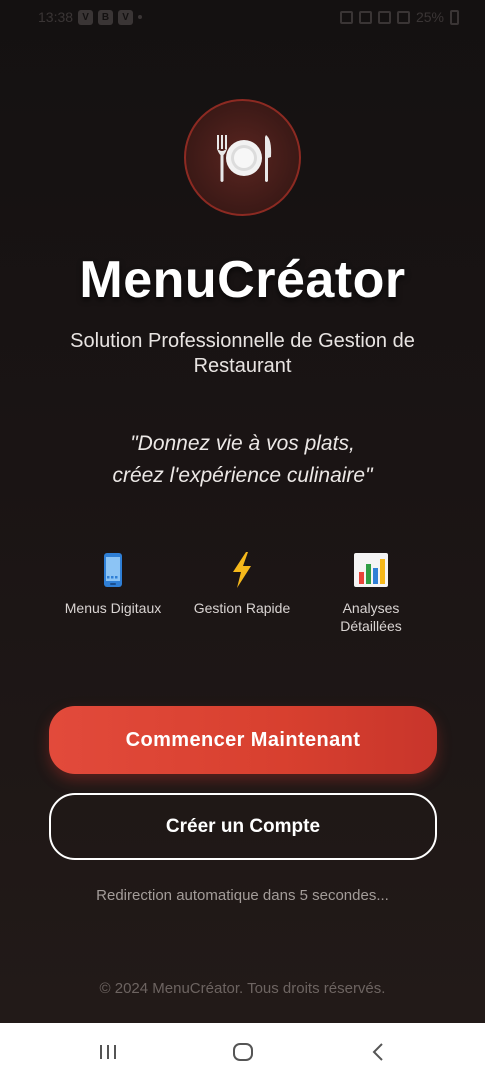  I want to click on status-left: 13:38 V B V, so click(90, 17).